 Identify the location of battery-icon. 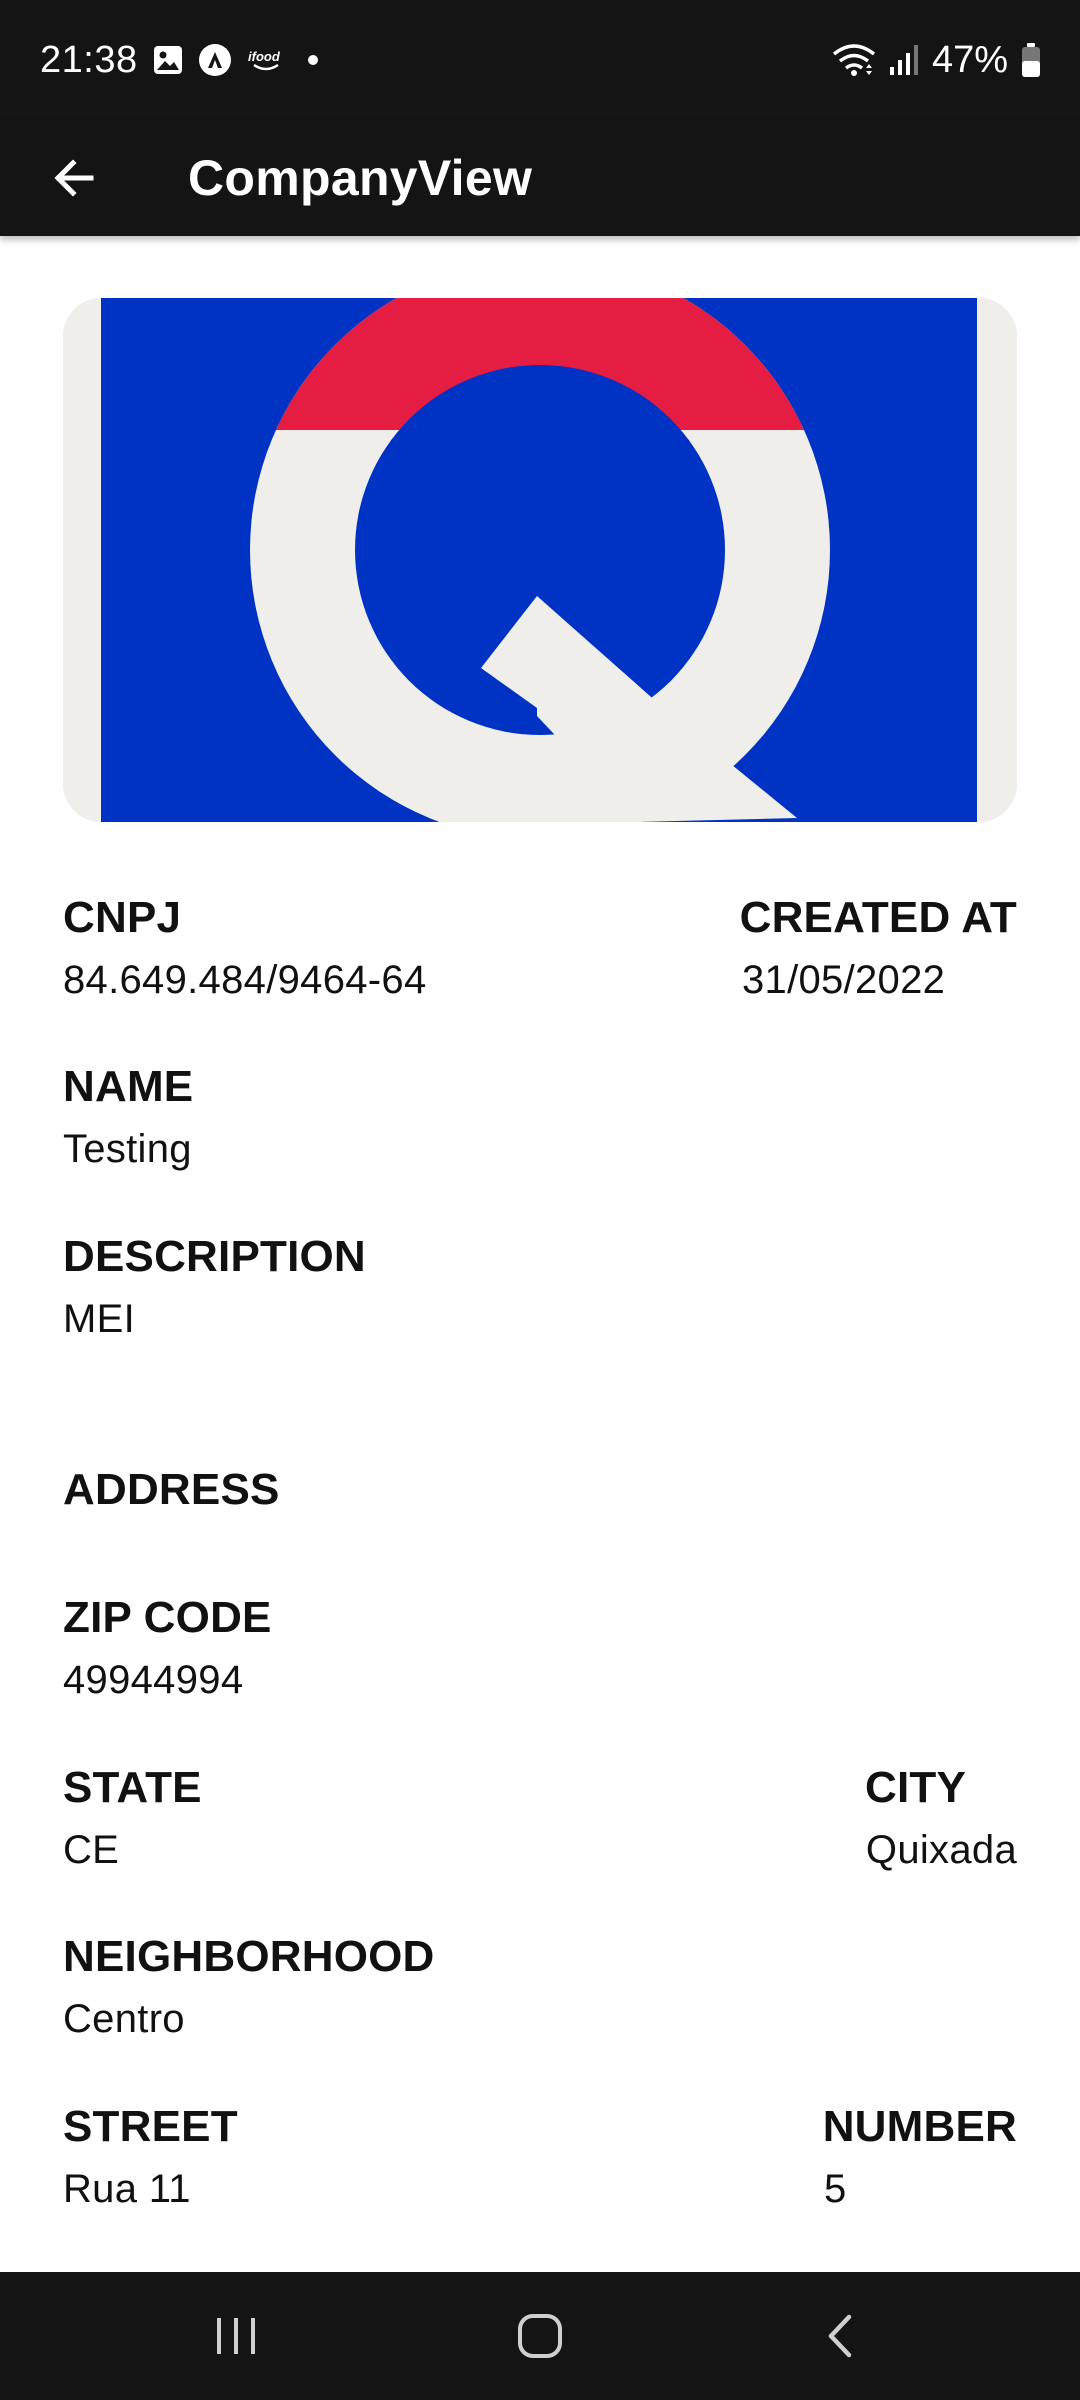
(1031, 60).